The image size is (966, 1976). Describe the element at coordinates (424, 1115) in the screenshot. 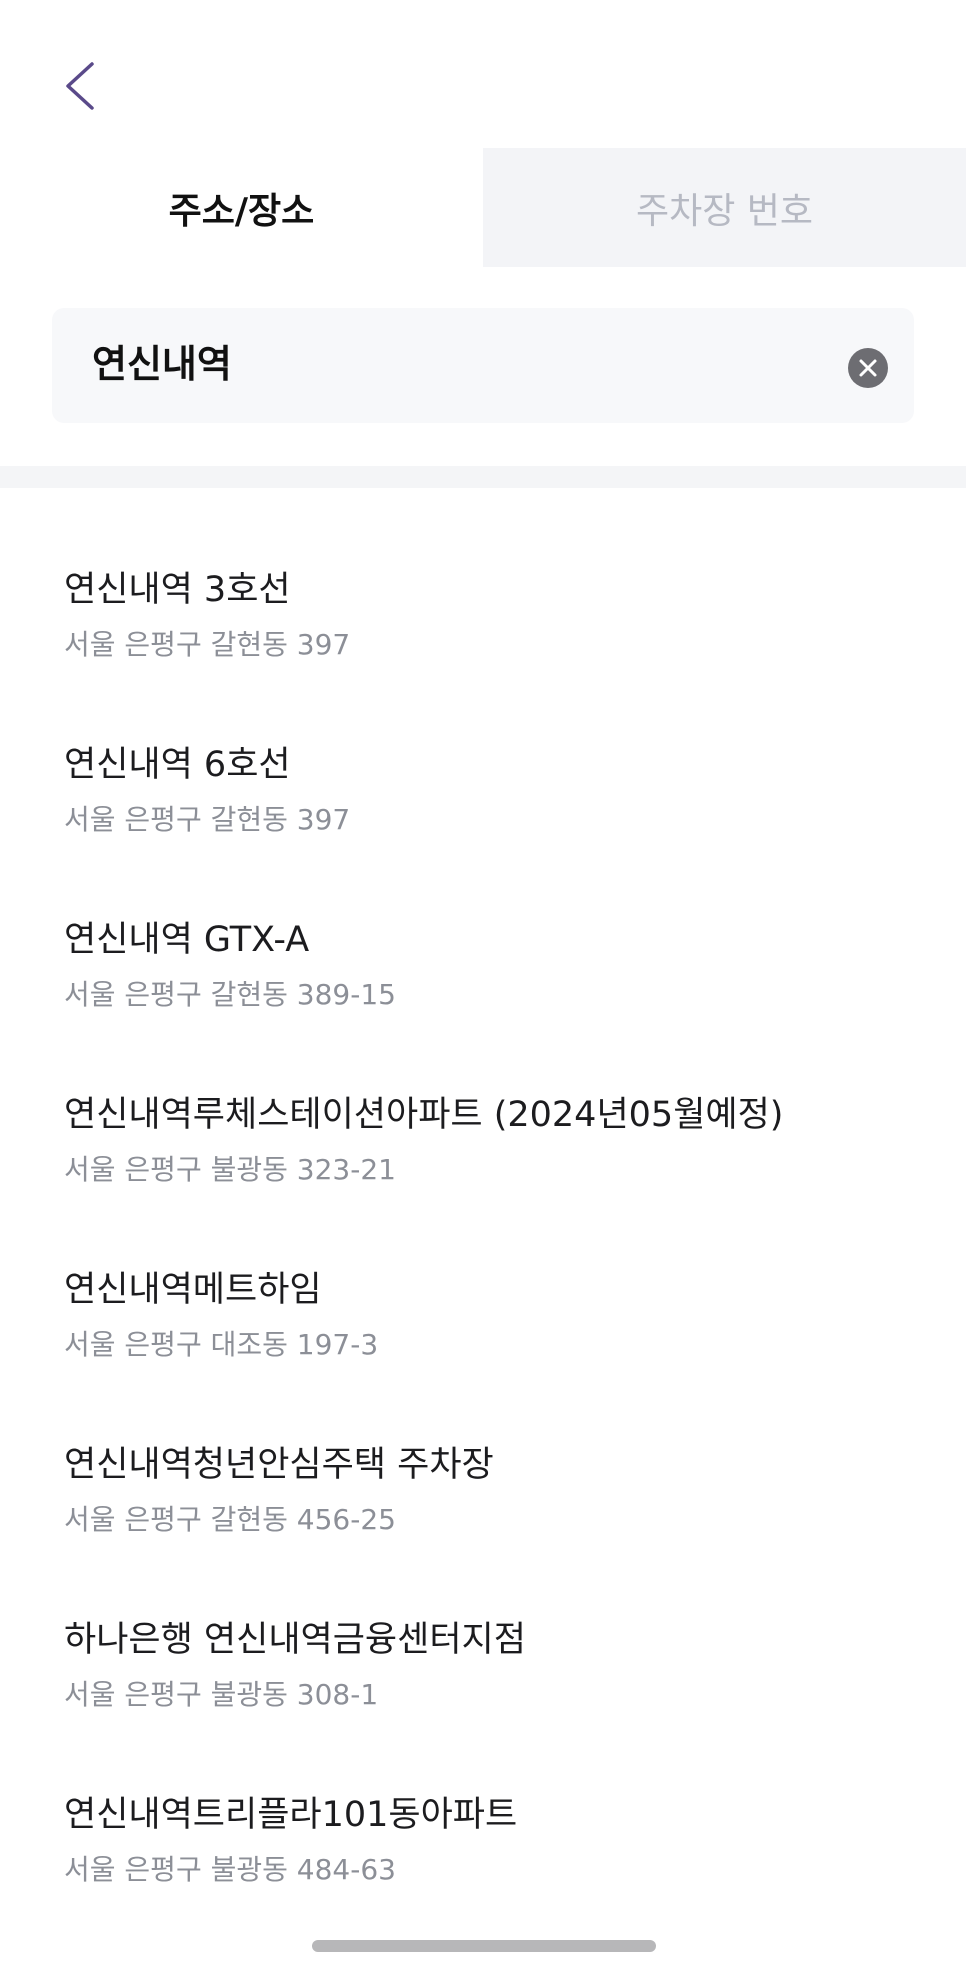

I see `result-name: 연신내역루체스테이션아파트 (2024년05월예정)` at that location.